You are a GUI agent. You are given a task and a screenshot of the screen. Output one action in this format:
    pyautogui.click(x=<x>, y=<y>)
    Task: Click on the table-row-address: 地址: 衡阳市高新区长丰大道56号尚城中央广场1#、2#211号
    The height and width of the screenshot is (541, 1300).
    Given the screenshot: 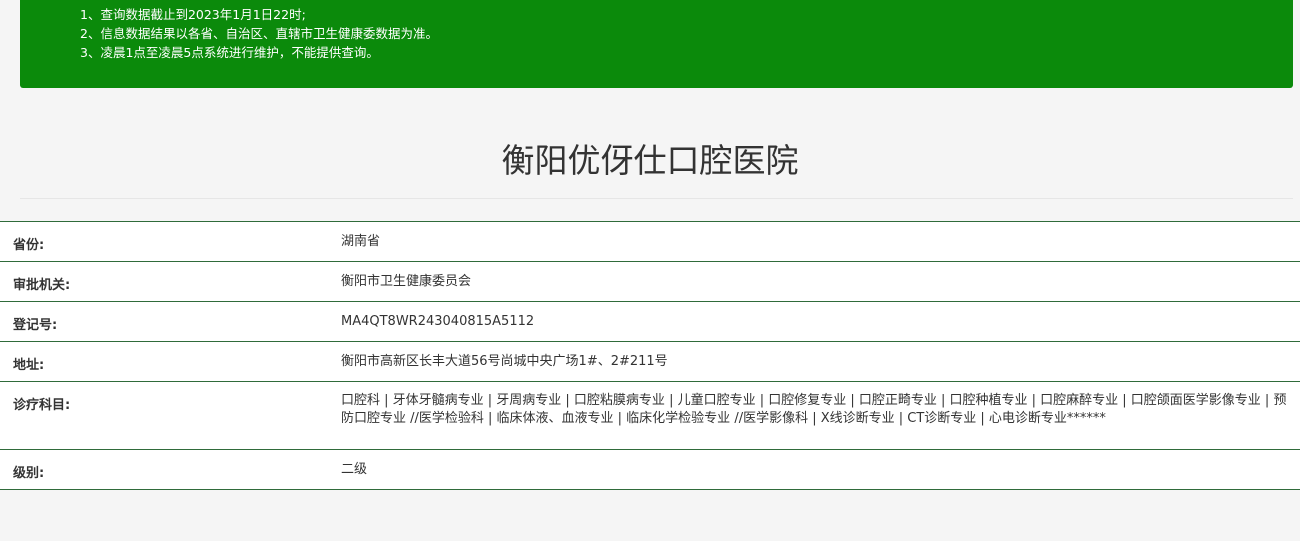 What is the action you would take?
    pyautogui.click(x=650, y=362)
    